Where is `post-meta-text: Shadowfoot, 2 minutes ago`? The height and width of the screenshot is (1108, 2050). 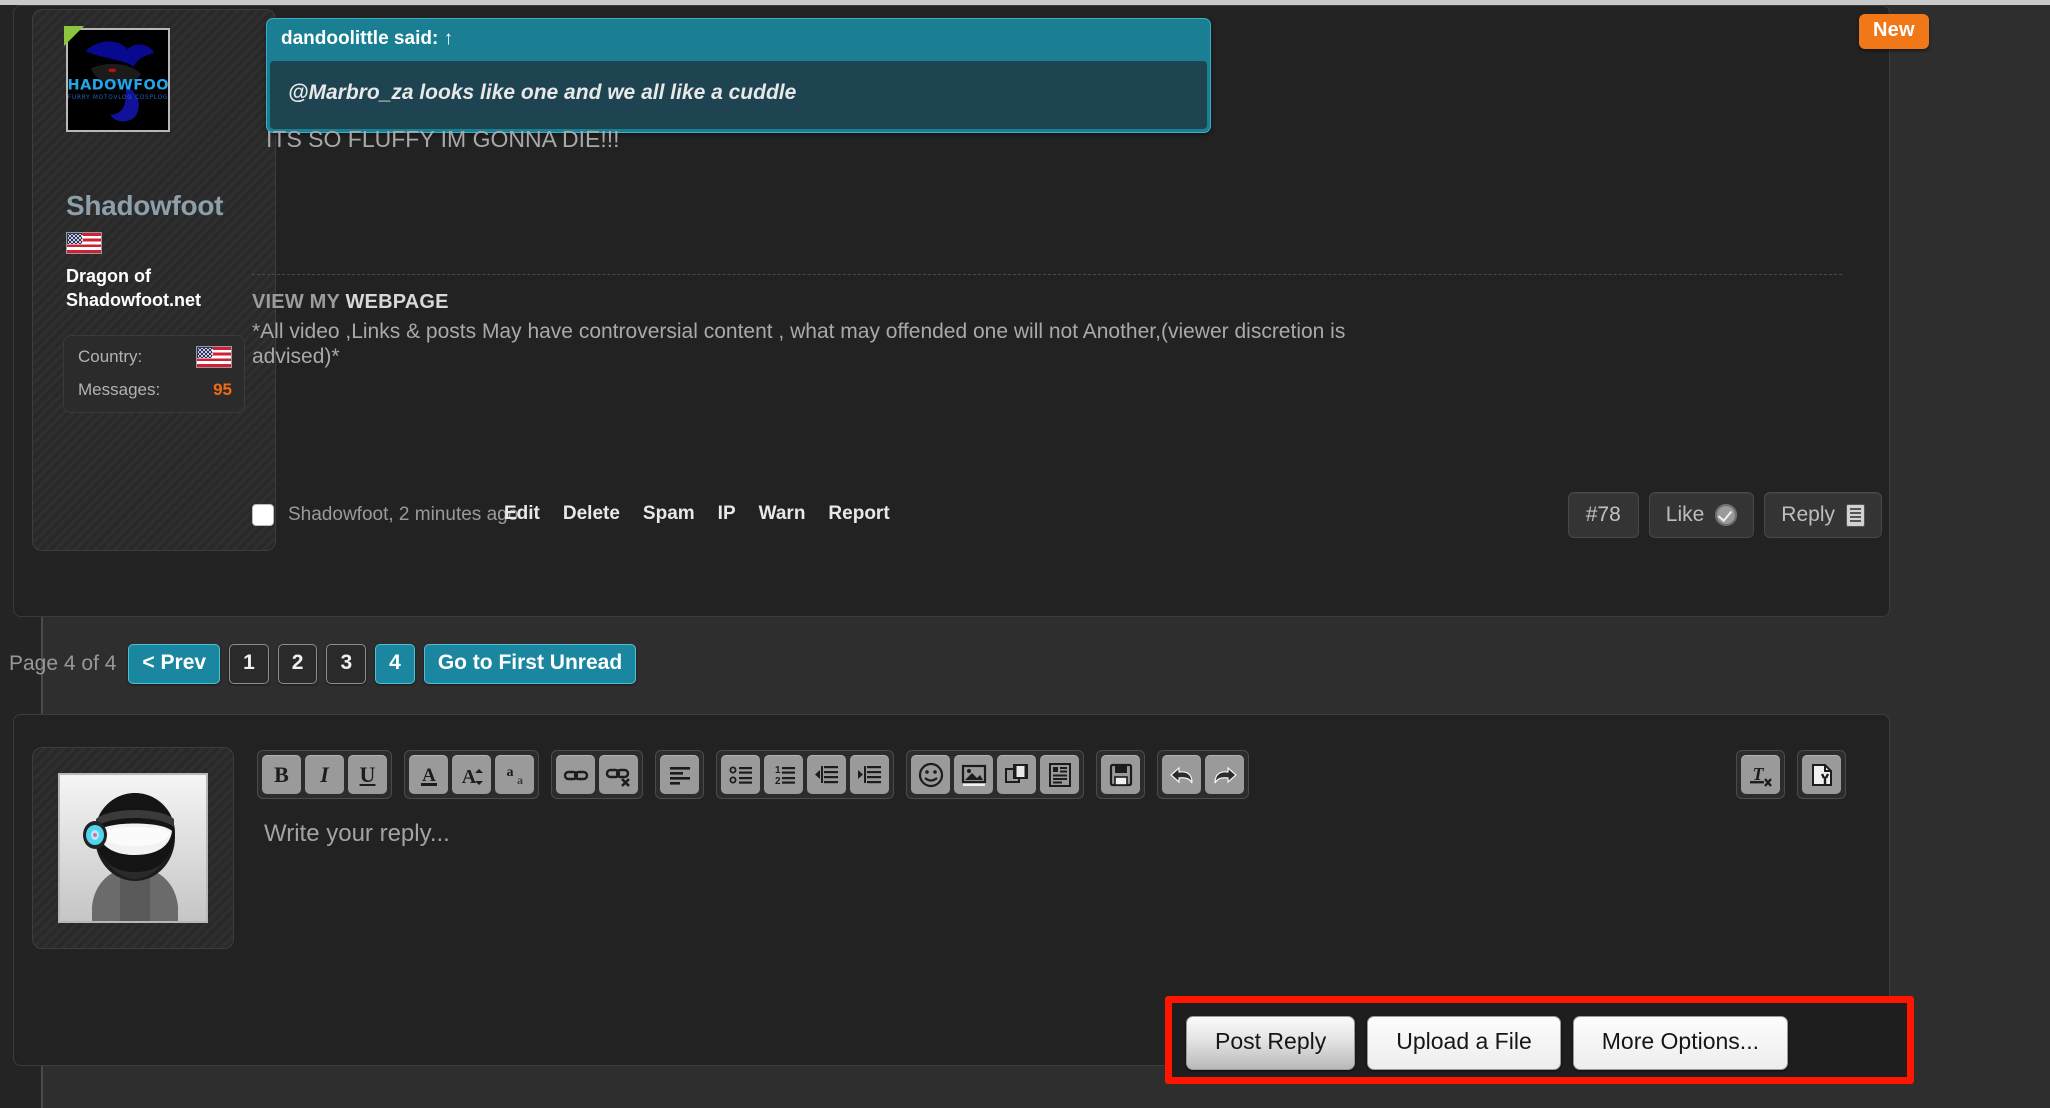 post-meta-text: Shadowfoot, 2 minutes ago is located at coordinates (403, 514).